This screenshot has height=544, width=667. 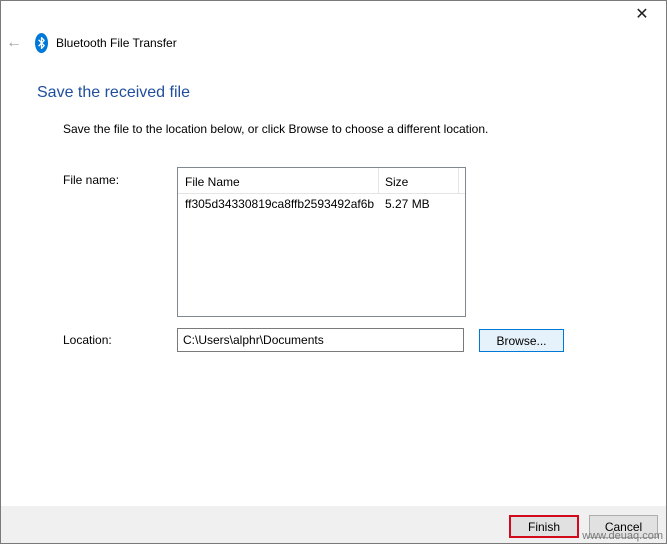 What do you see at coordinates (544, 526) in the screenshot?
I see `finish-button: Finish` at bounding box center [544, 526].